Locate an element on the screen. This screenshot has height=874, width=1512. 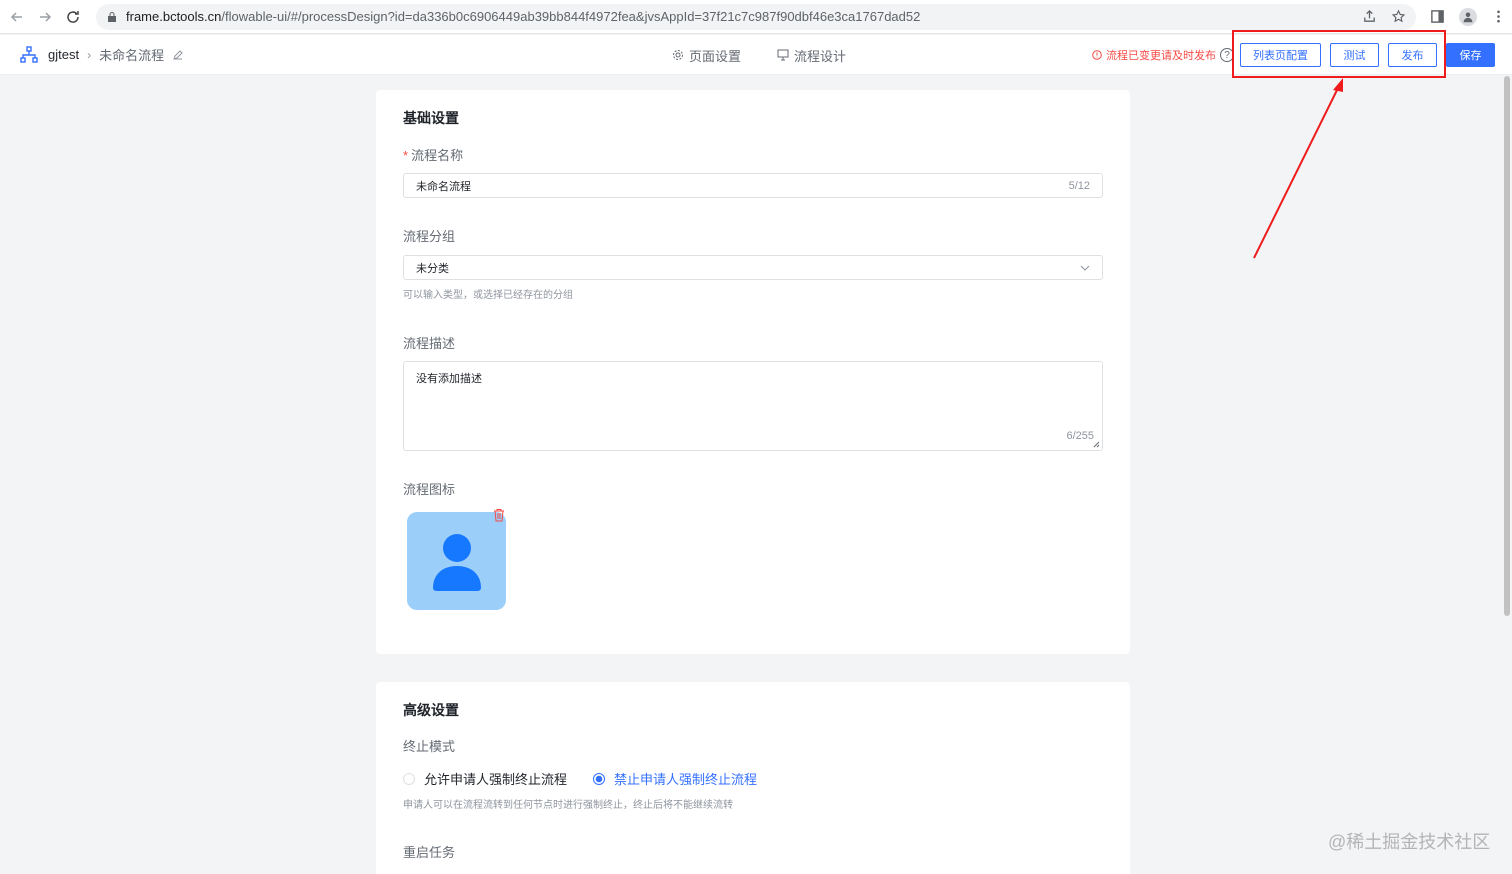
process-desc-value: 没有添加描述 is located at coordinates (449, 379).